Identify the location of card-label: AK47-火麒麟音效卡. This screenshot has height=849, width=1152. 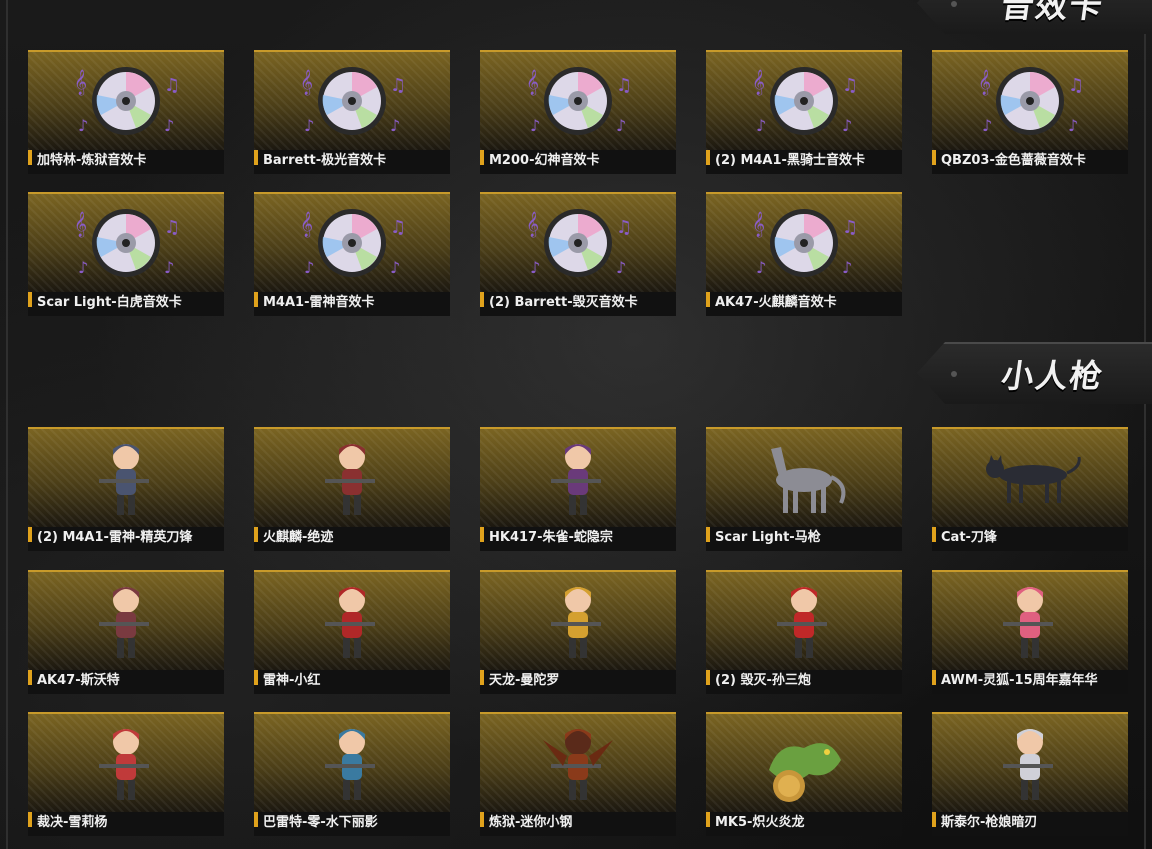
(776, 302).